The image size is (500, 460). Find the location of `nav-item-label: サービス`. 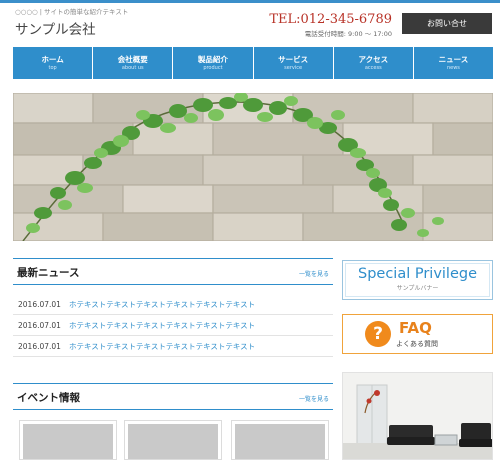

nav-item-label: サービス is located at coordinates (293, 59).